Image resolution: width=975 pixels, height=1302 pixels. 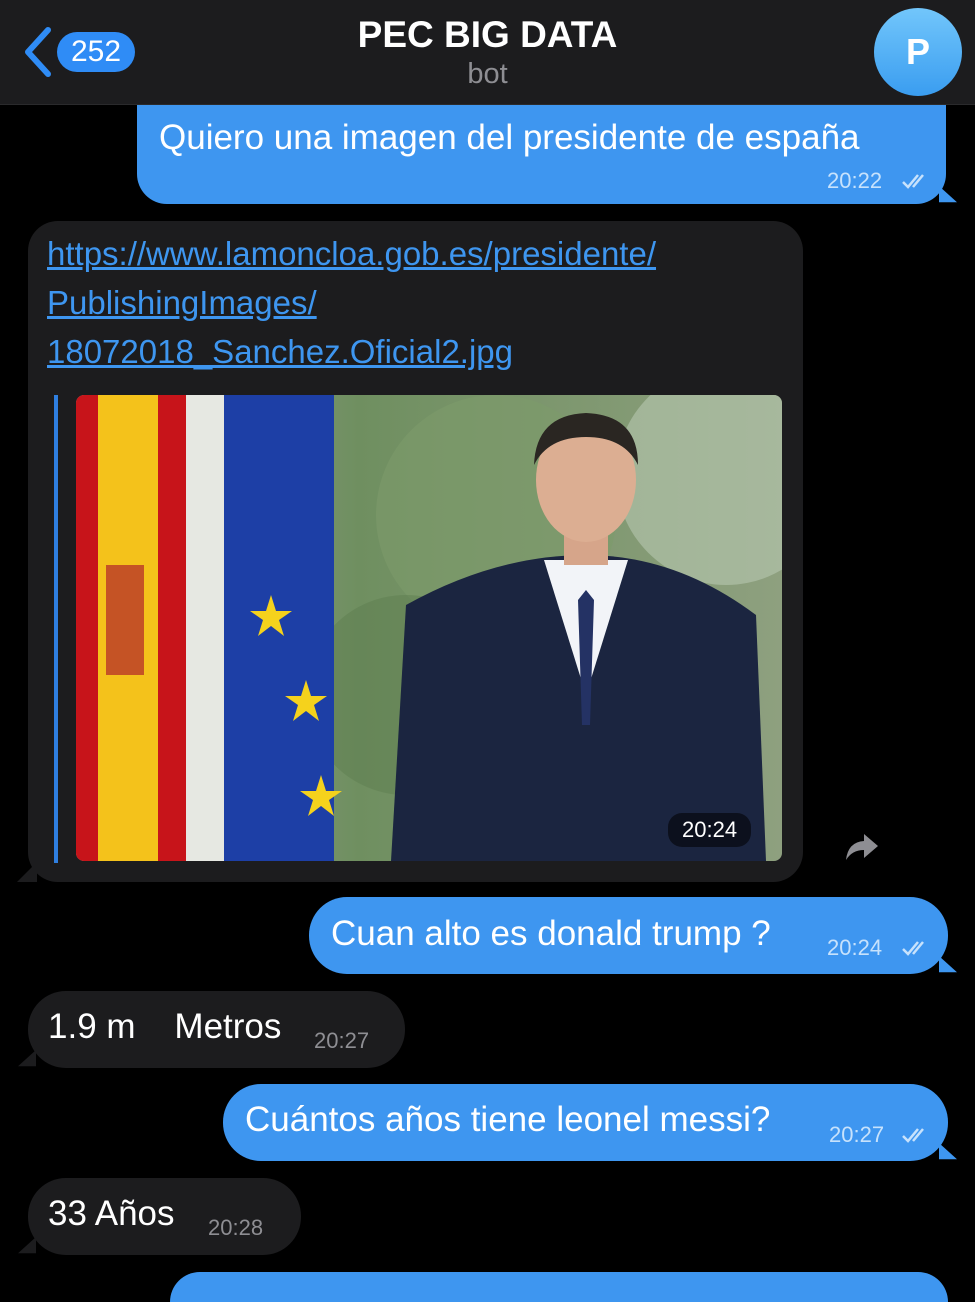 I want to click on incoming-message: 1.9 m Metros 20:27, so click(x=216, y=1029).